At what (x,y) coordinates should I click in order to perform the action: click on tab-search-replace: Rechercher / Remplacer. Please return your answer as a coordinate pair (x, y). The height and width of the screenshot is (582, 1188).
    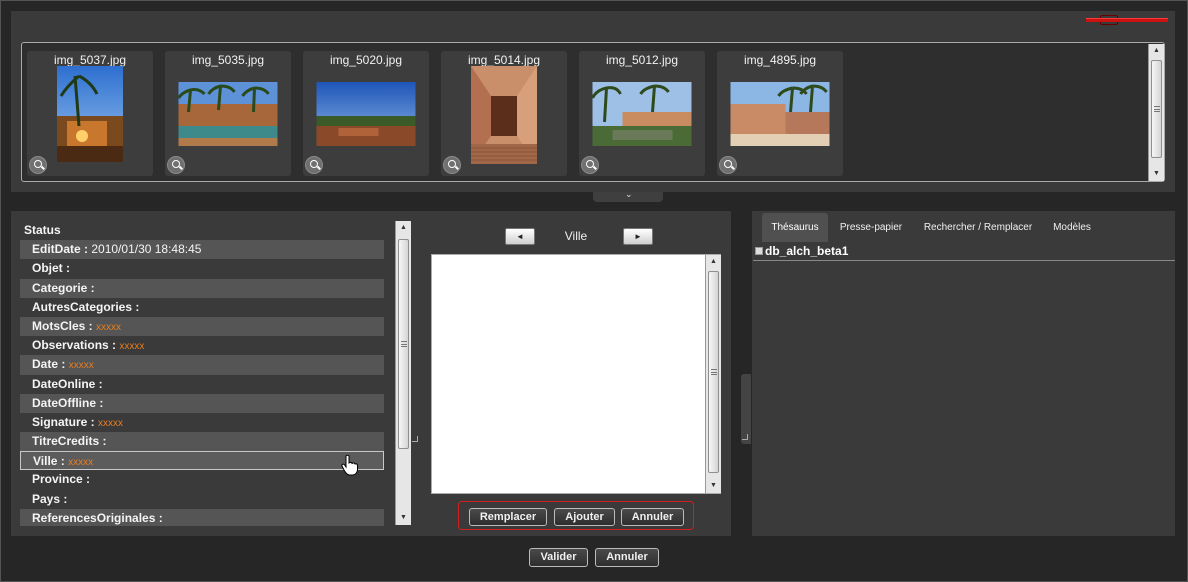
    Looking at the image, I should click on (978, 227).